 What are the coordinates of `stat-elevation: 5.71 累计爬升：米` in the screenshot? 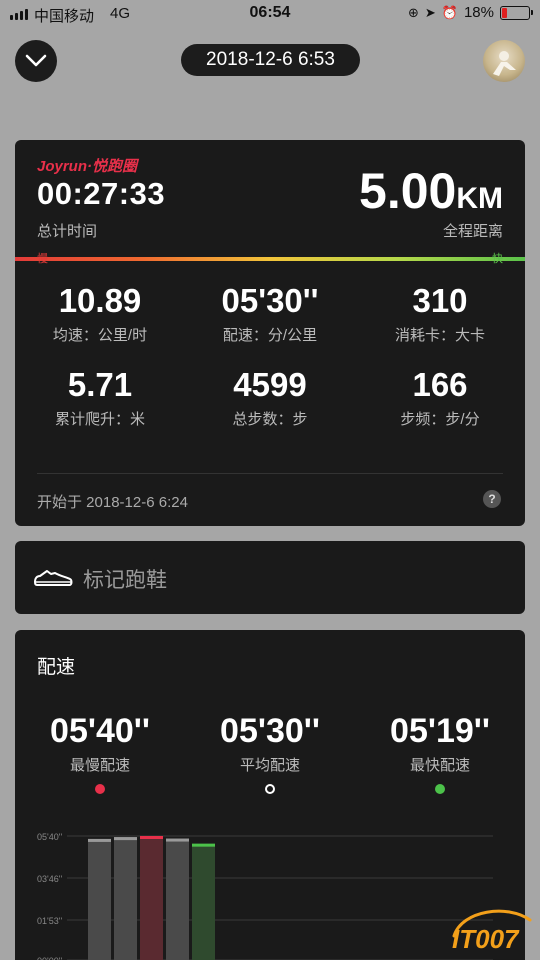 It's located at (100, 397).